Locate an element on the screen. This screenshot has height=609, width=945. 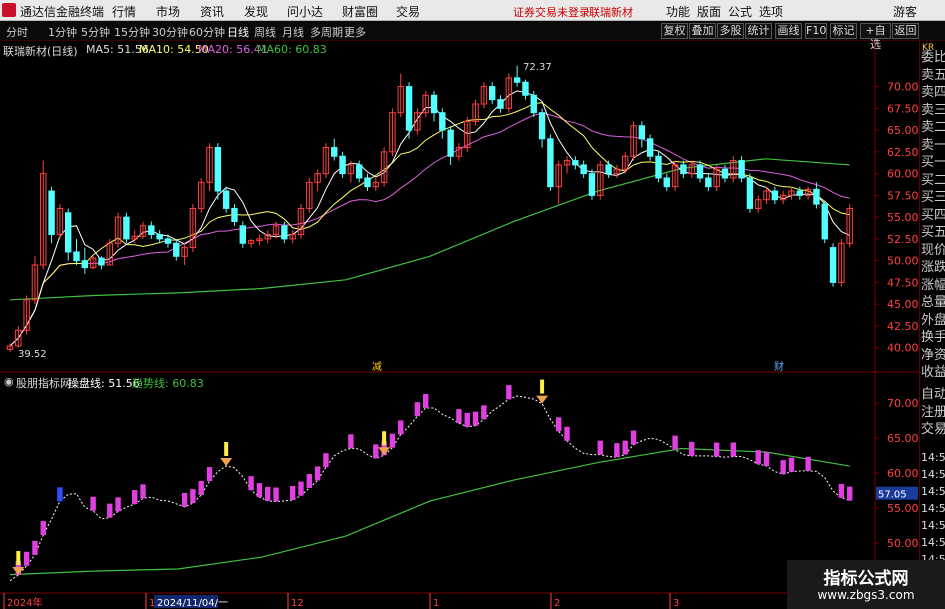
period-weekly: 周线 is located at coordinates (265, 32).